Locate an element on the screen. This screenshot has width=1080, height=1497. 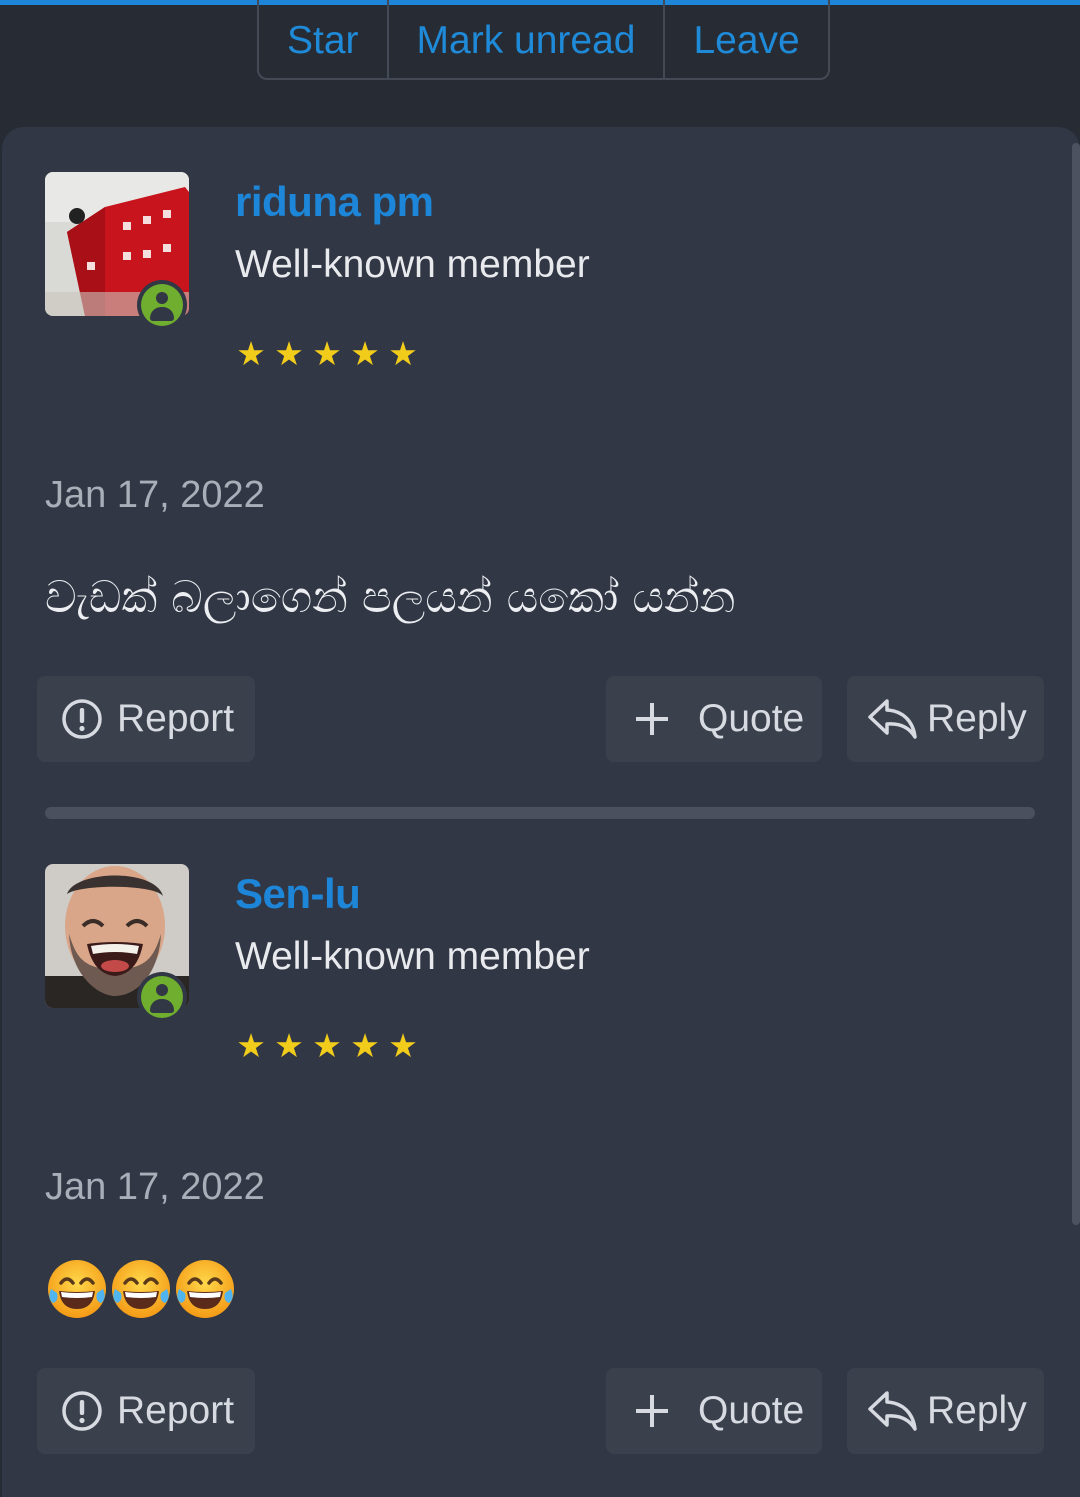
post-content: වැඩක් බලාගෙන් පලයන් යකෝ යන්න is located at coordinates (390, 597).